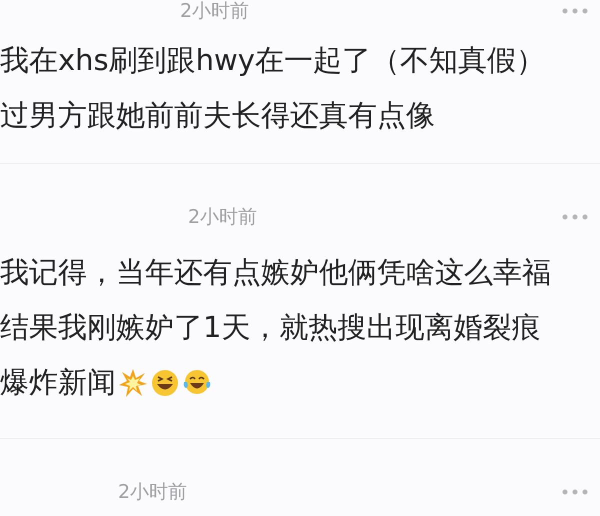 This screenshot has height=516, width=600. I want to click on comment-text: 我在xhs刷到跟hwy在一起了（不知真假）, so click(272, 60).